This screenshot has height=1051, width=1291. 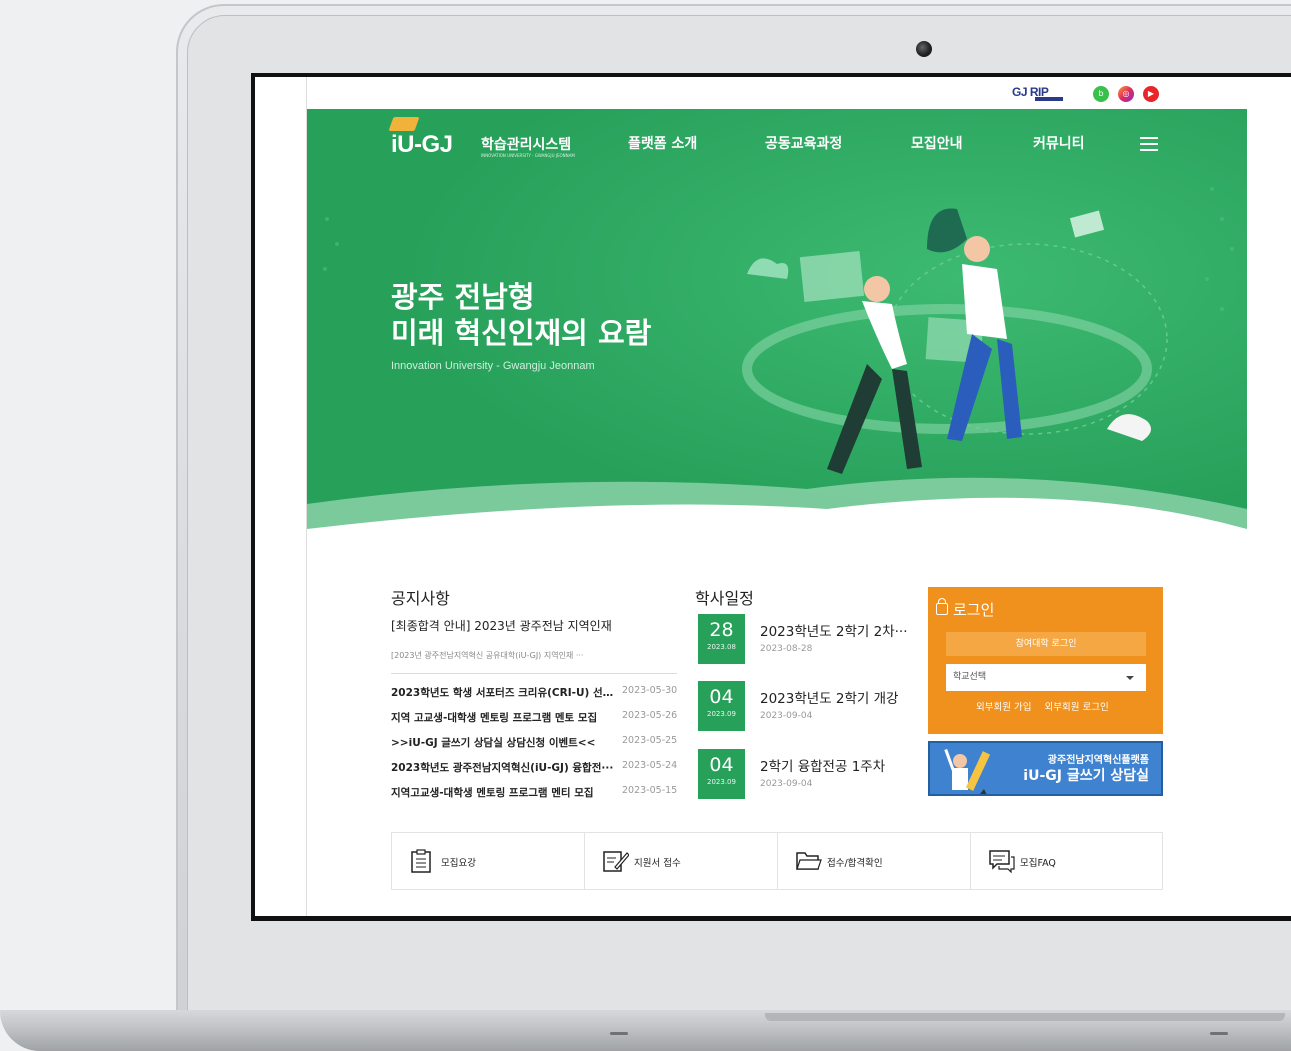 I want to click on schedule-title: 2023학년도 2학기 2차···, so click(x=837, y=630).